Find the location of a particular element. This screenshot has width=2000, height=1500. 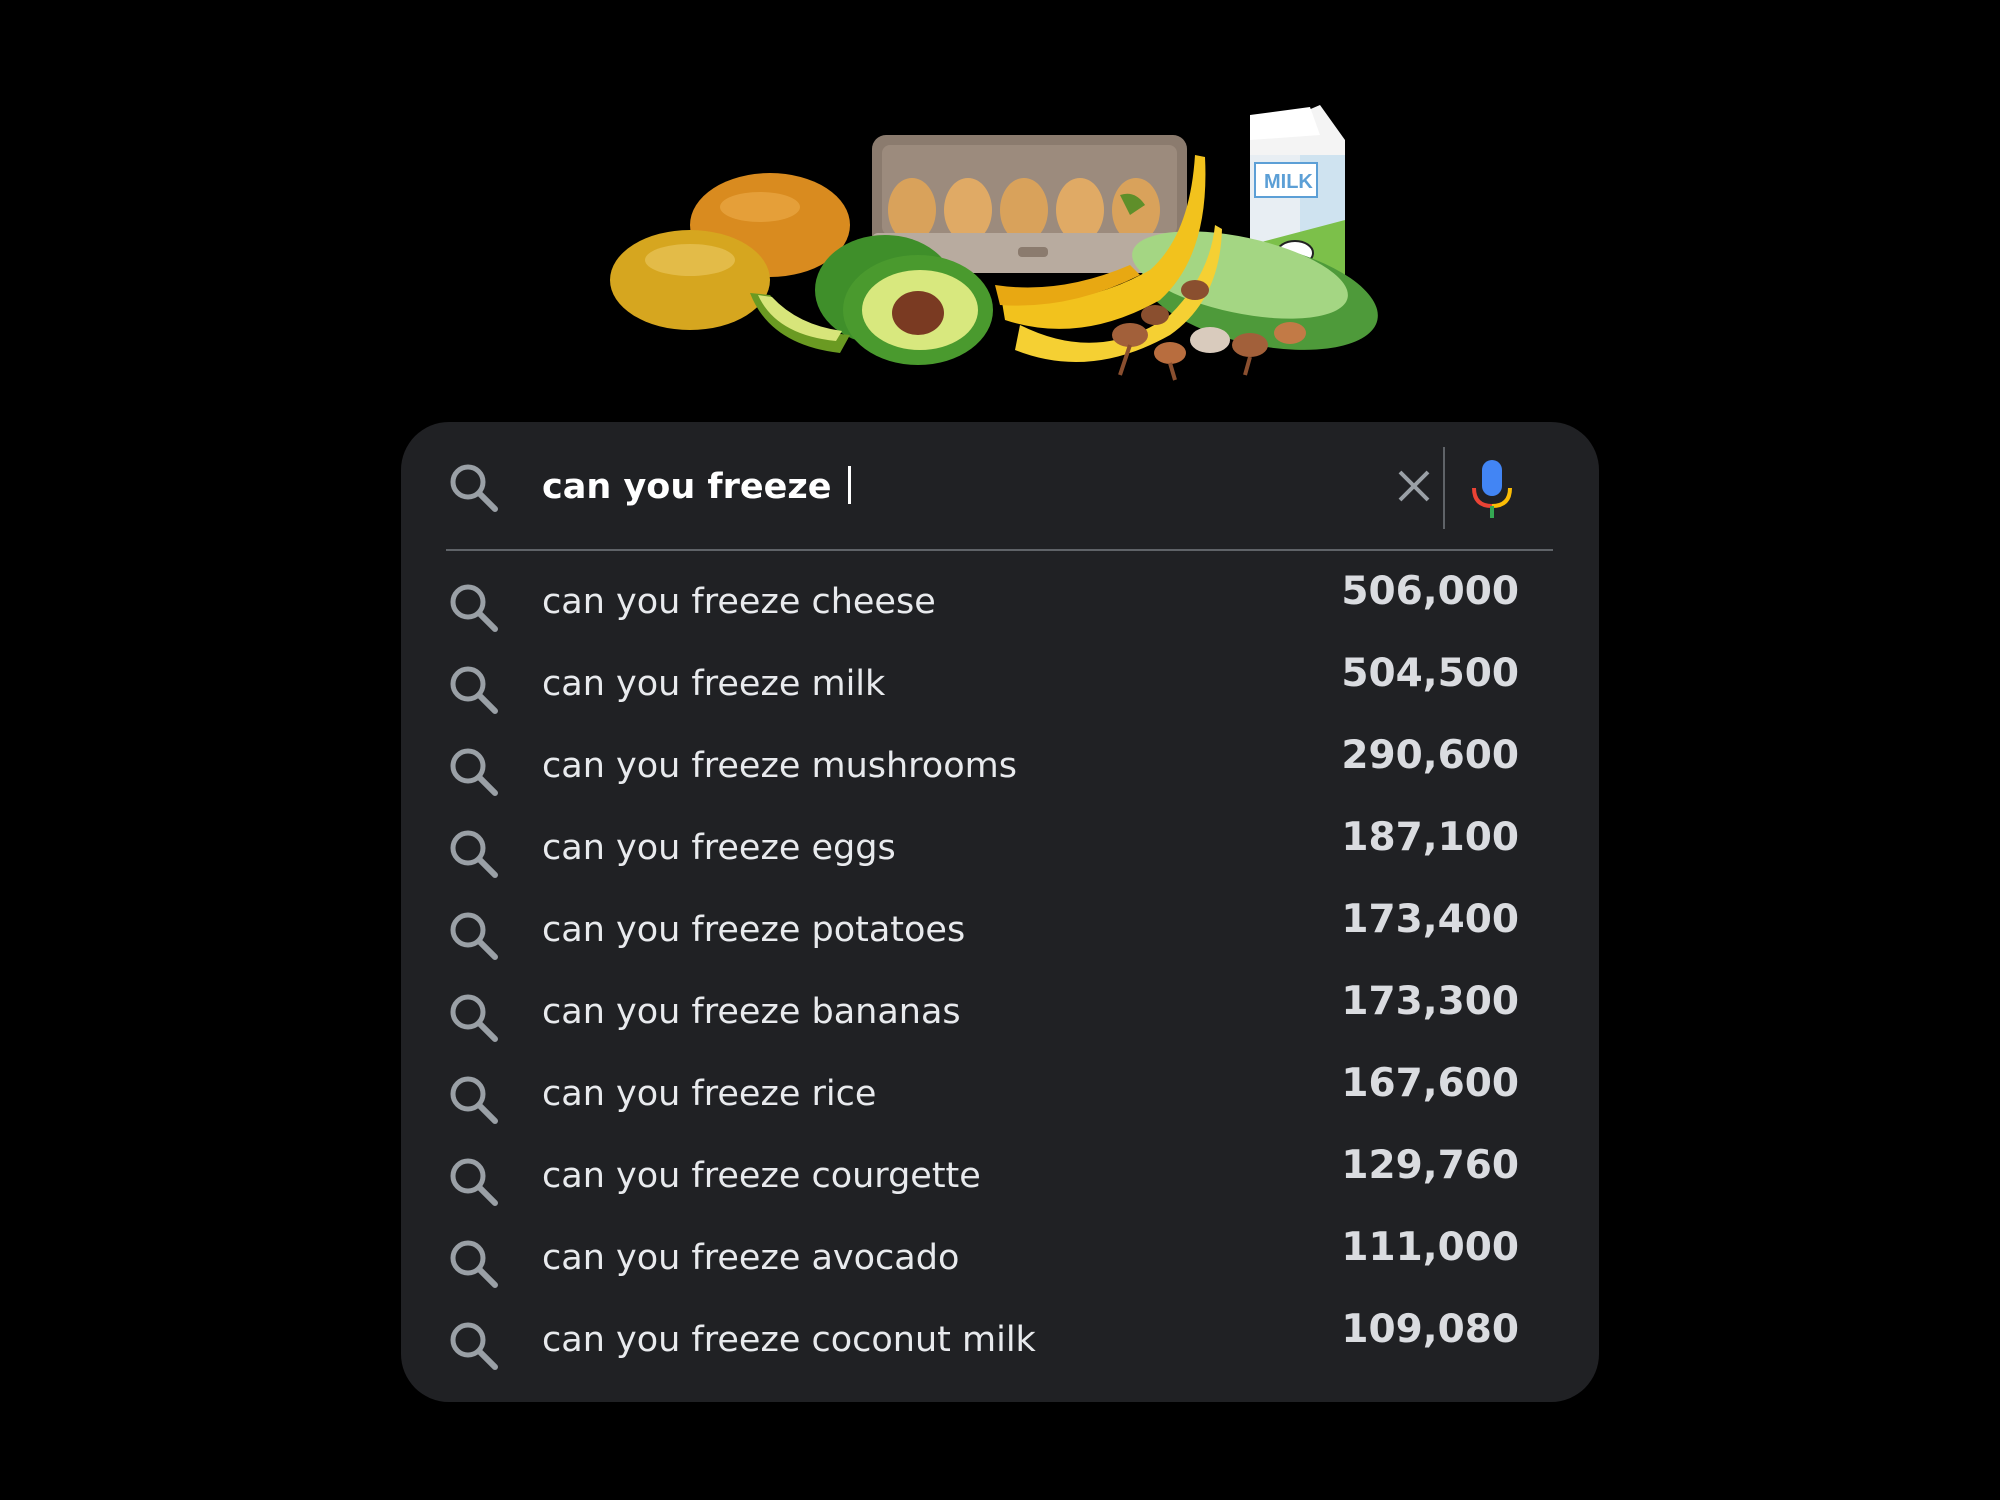

search-volume: 109,080 is located at coordinates (1430, 1329).